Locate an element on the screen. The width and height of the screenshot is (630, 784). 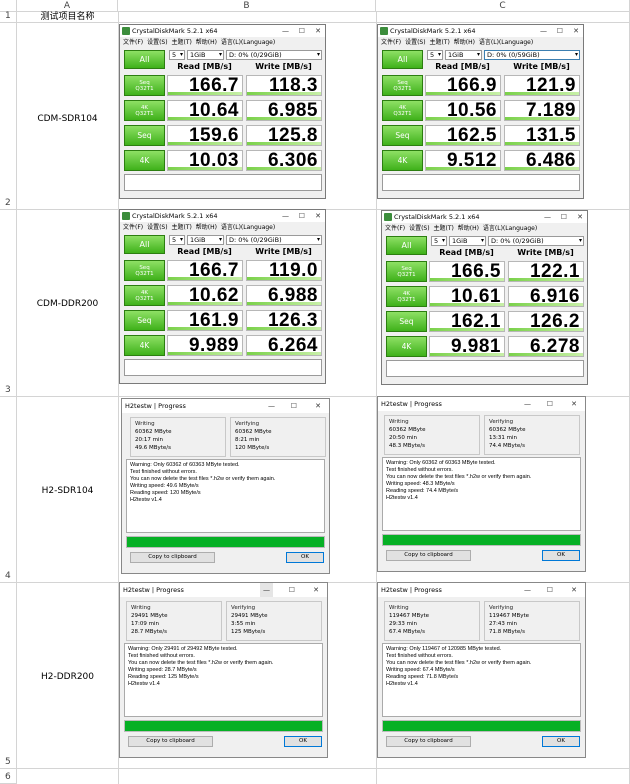
row-header-3: 3 is located at coordinates (8, 303).